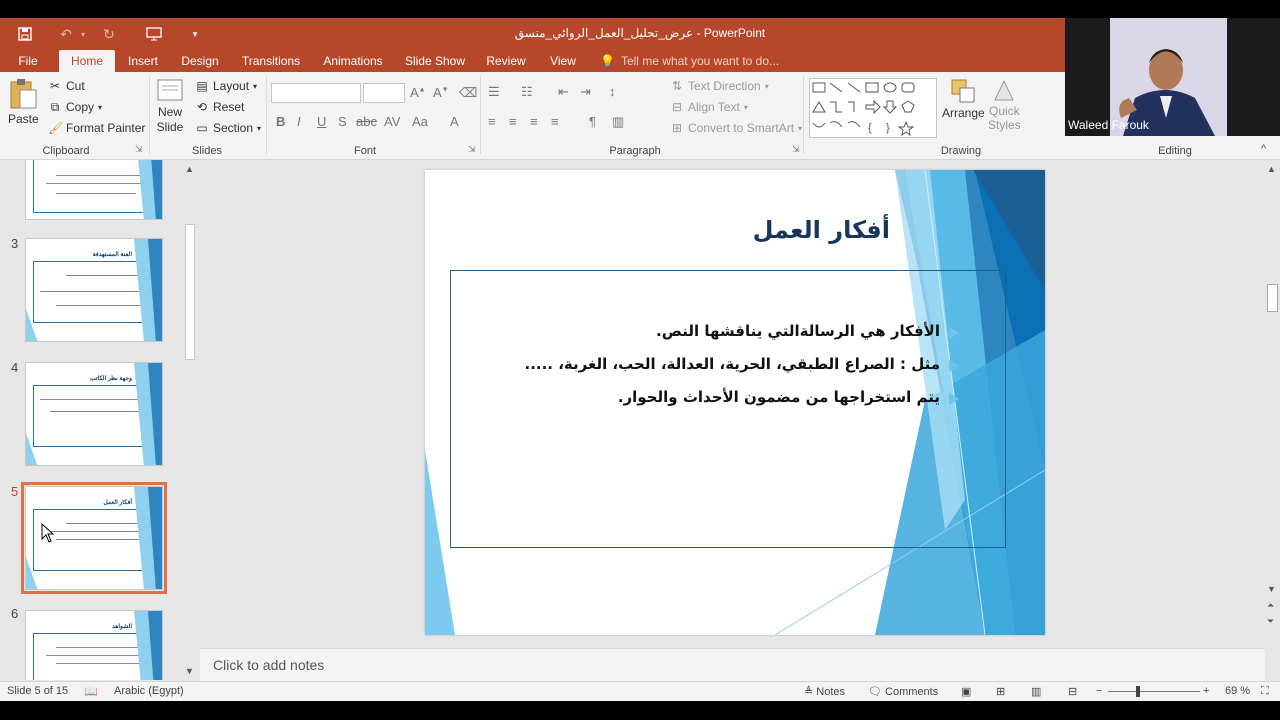 This screenshot has height=720, width=1280. What do you see at coordinates (963, 99) in the screenshot?
I see `arrange-button: Arrange` at bounding box center [963, 99].